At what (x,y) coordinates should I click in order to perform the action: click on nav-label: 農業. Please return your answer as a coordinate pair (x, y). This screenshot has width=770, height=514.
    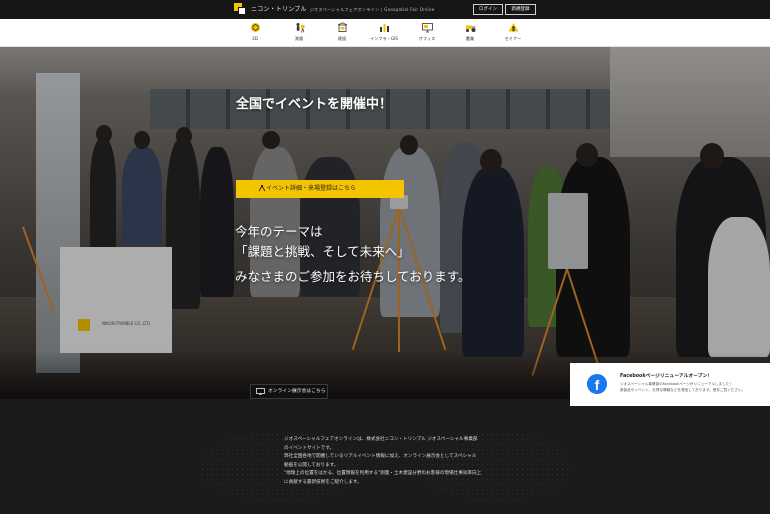
    Looking at the image, I should click on (470, 38).